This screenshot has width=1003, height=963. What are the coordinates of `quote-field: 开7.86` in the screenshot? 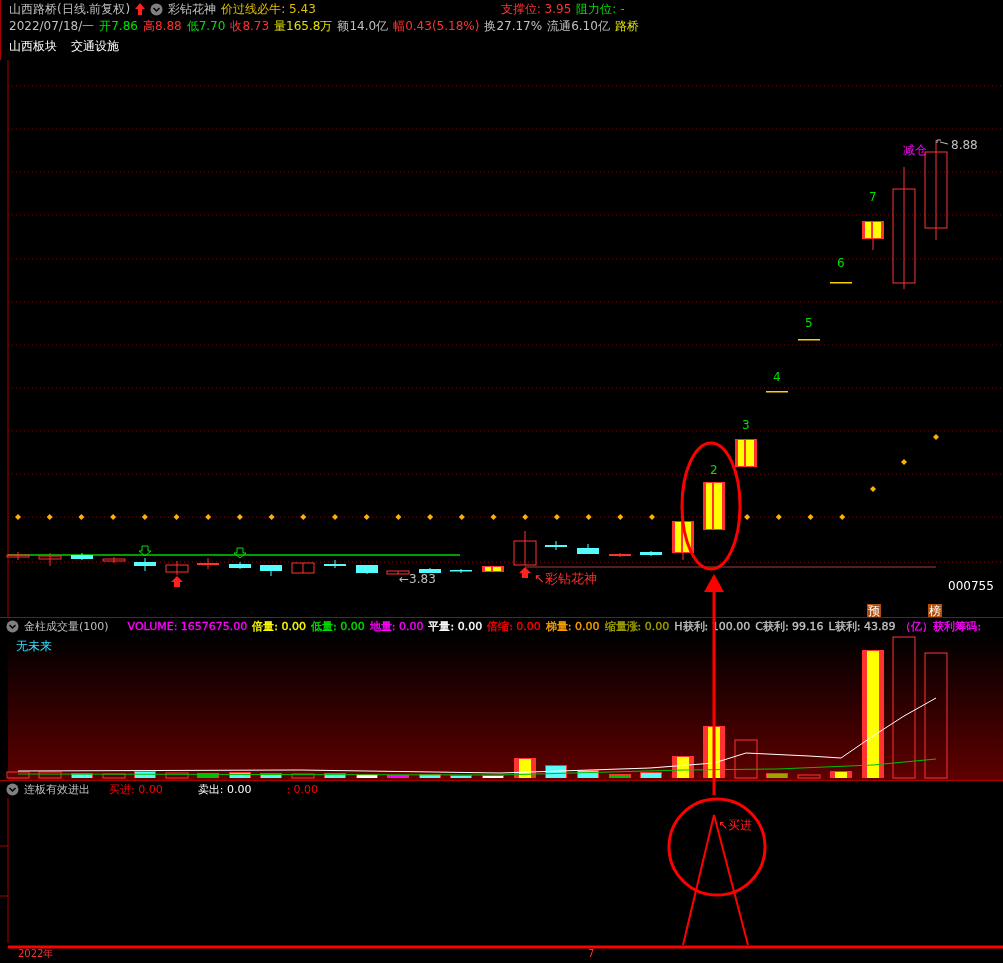 It's located at (118, 26).